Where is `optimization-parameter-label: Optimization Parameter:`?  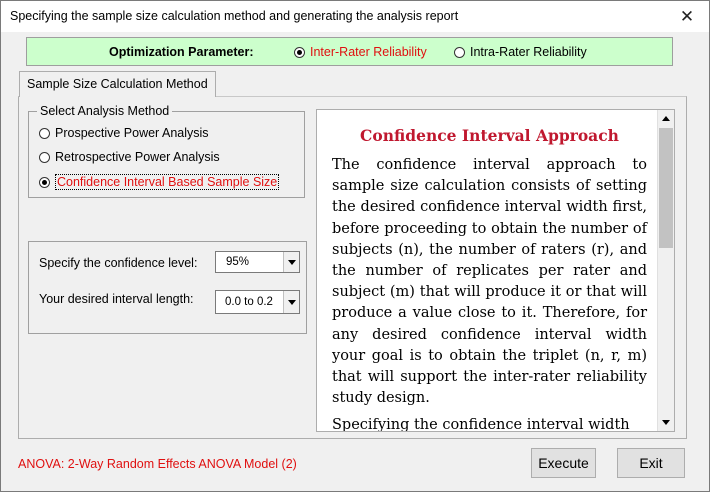
optimization-parameter-label: Optimization Parameter: is located at coordinates (181, 52).